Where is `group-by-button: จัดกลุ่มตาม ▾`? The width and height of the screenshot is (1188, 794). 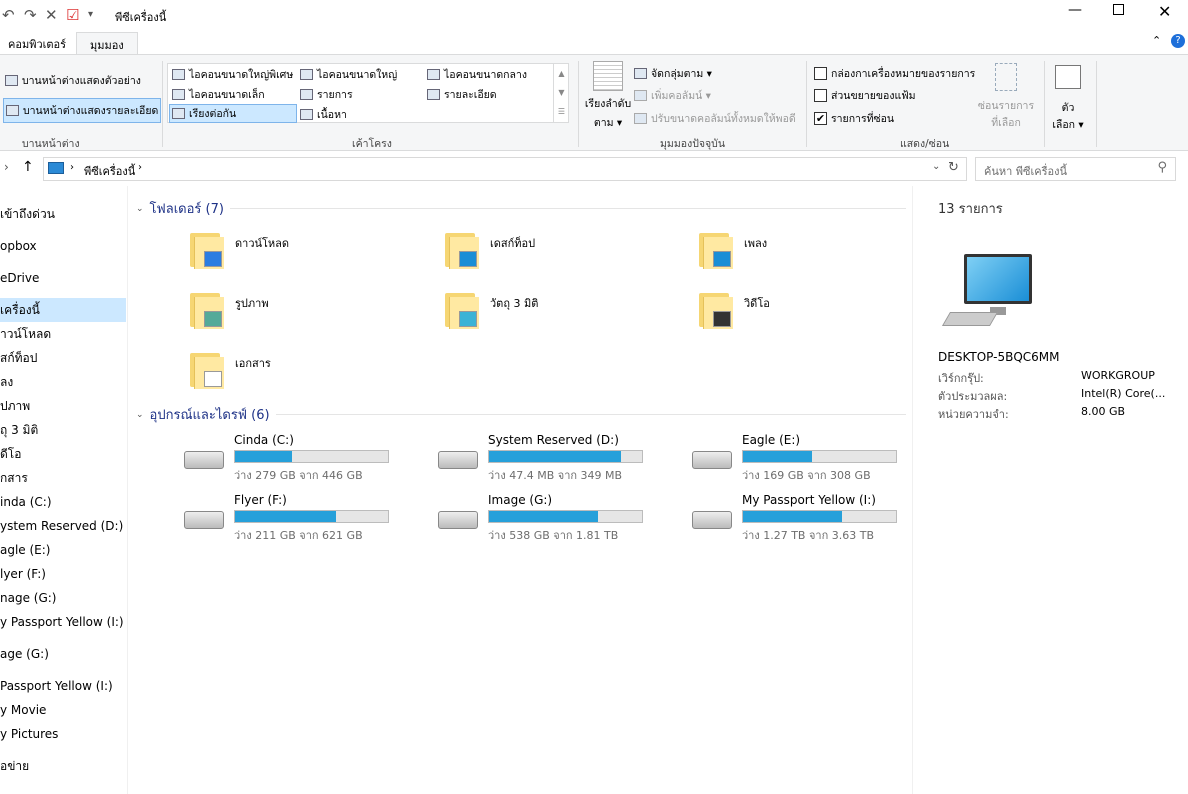 group-by-button: จัดกลุ่มตาม ▾ is located at coordinates (673, 73).